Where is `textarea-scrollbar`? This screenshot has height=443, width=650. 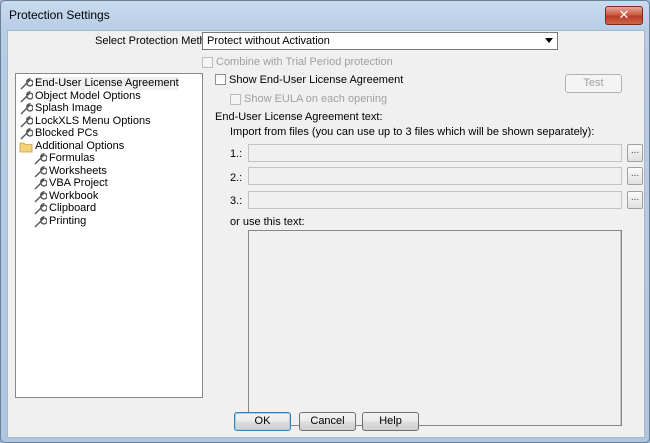
textarea-scrollbar is located at coordinates (620, 328).